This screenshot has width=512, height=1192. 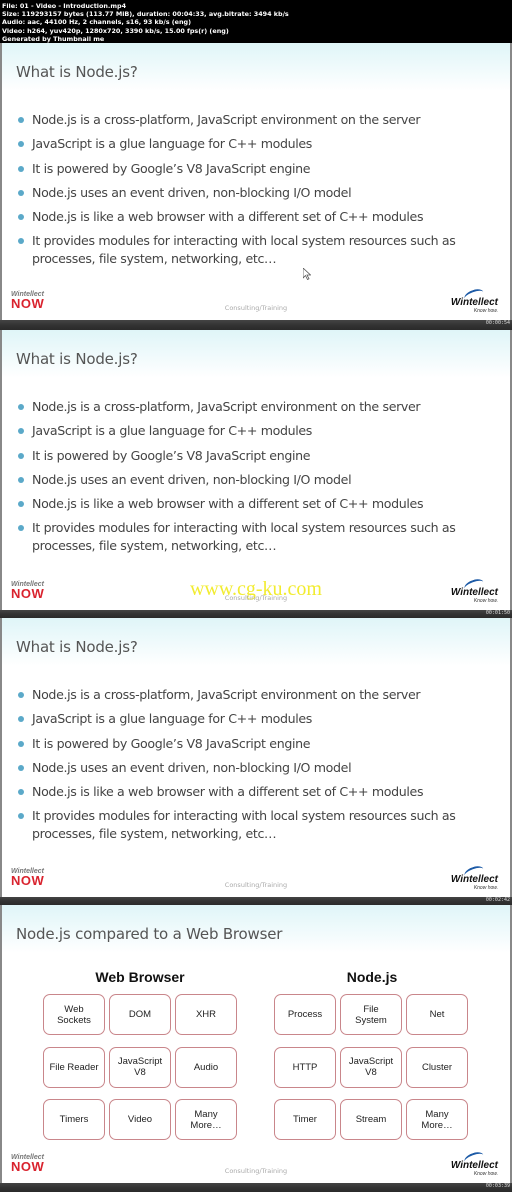 What do you see at coordinates (497, 1186) in the screenshot?
I see `timestamp: 00:03:39` at bounding box center [497, 1186].